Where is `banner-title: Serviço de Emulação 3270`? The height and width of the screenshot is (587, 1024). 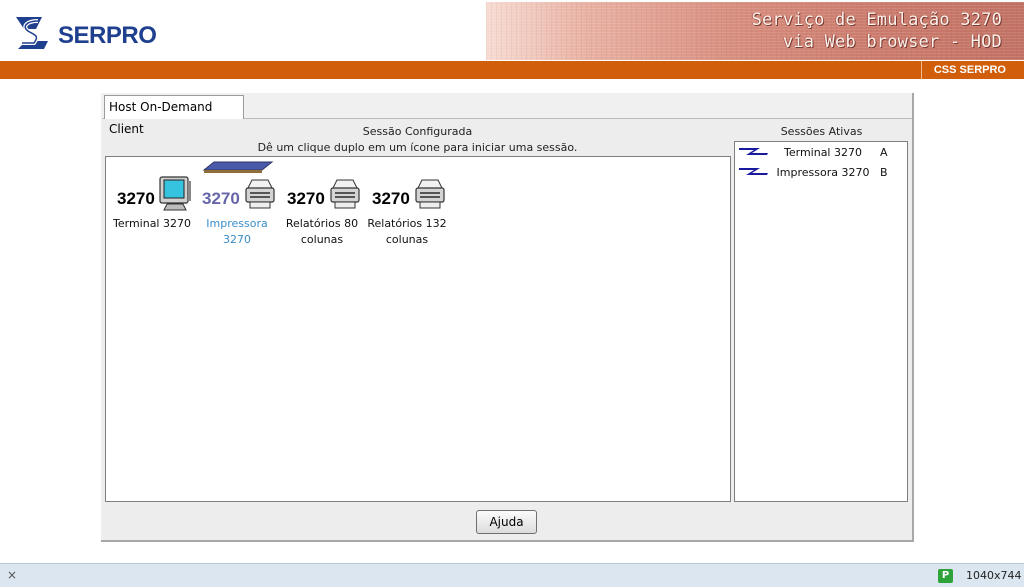 banner-title: Serviço de Emulação 3270 is located at coordinates (876, 20).